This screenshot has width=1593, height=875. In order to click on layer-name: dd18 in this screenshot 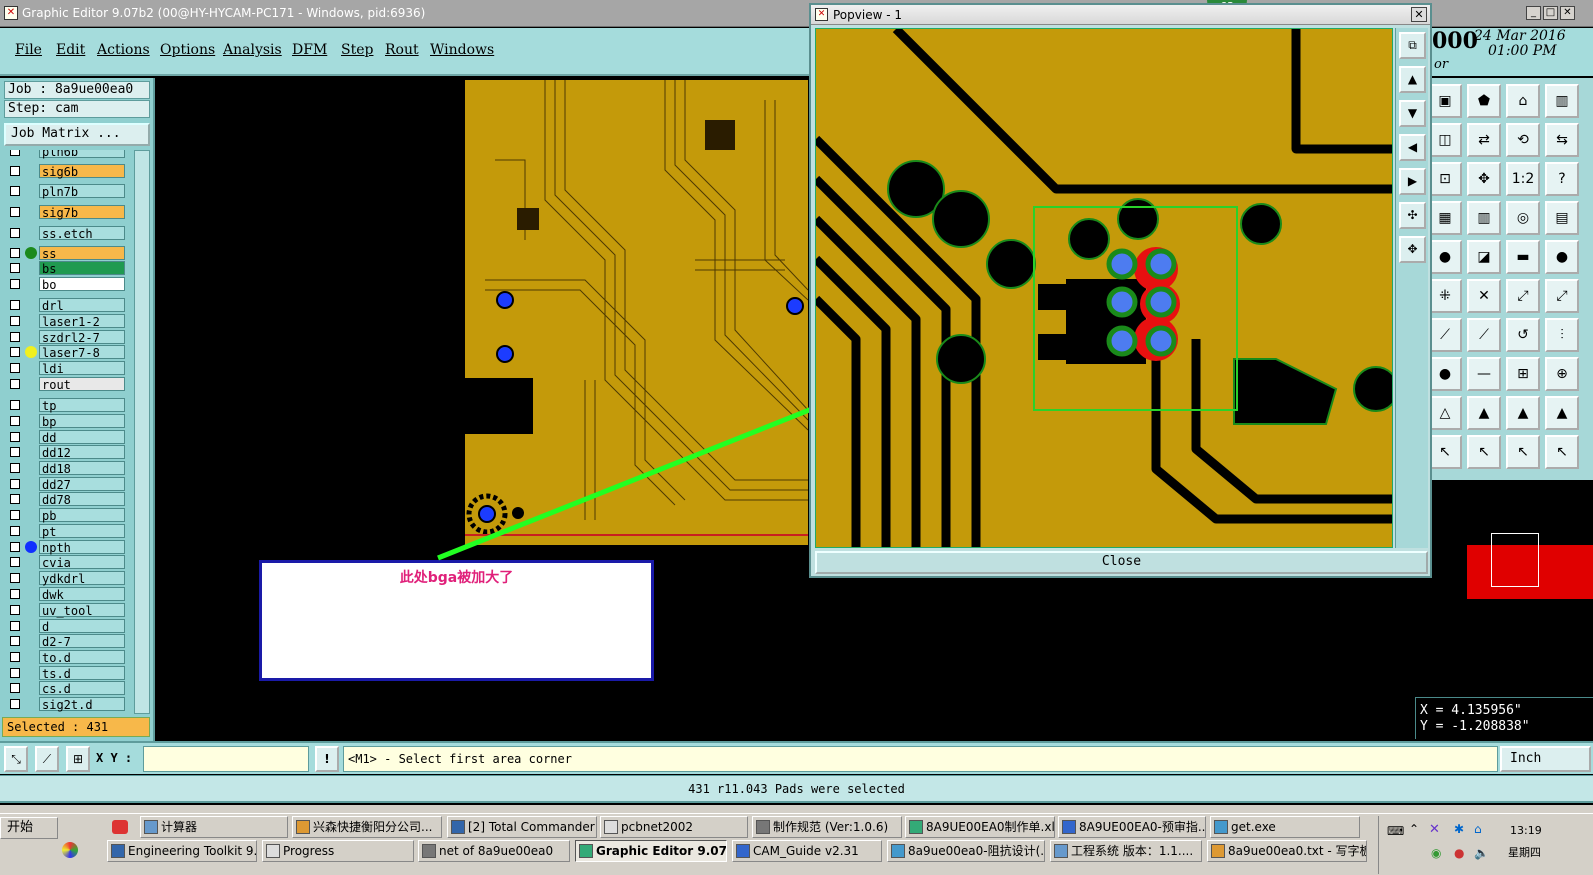, I will do `click(82, 468)`.